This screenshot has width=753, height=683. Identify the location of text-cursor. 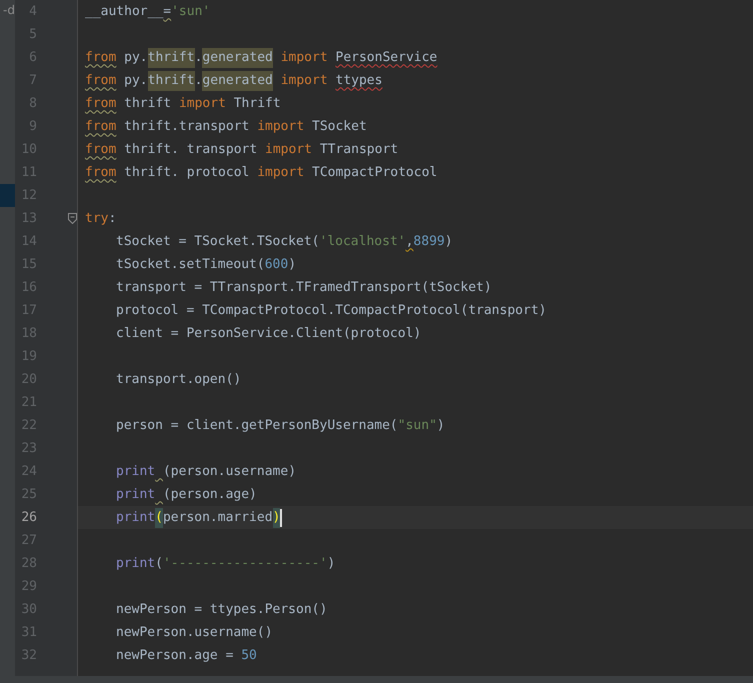
(281, 517).